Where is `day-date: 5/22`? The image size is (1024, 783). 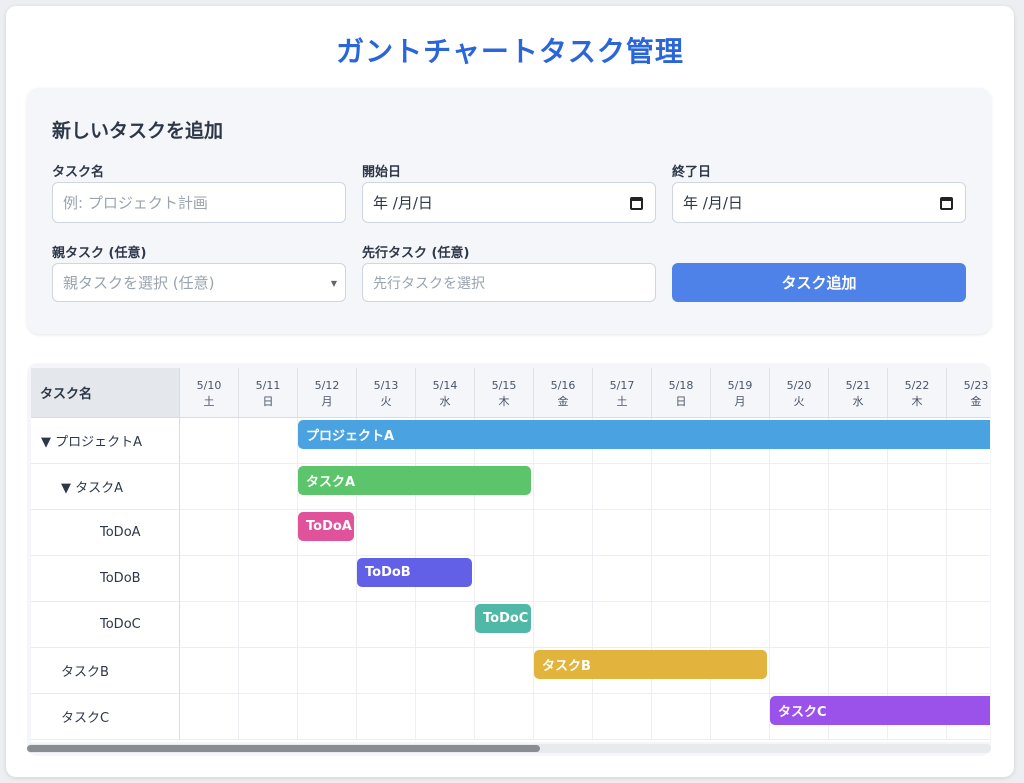
day-date: 5/22 is located at coordinates (917, 385).